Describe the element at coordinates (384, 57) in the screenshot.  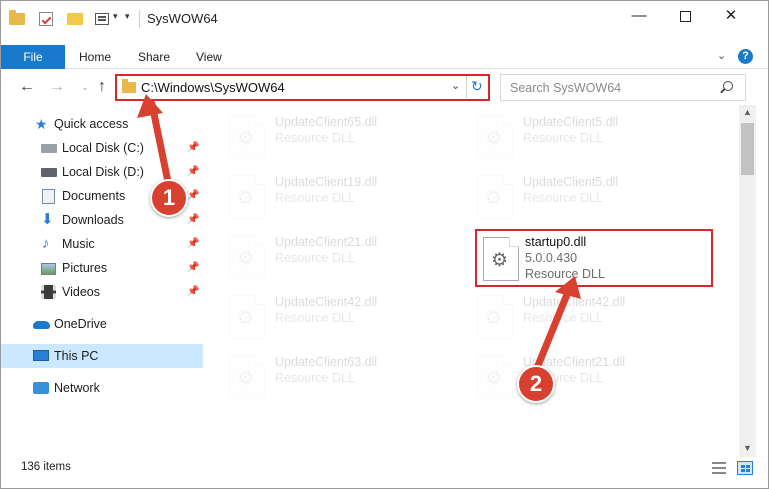
I see `ribbon: File Home Share View ⌄ ?` at that location.